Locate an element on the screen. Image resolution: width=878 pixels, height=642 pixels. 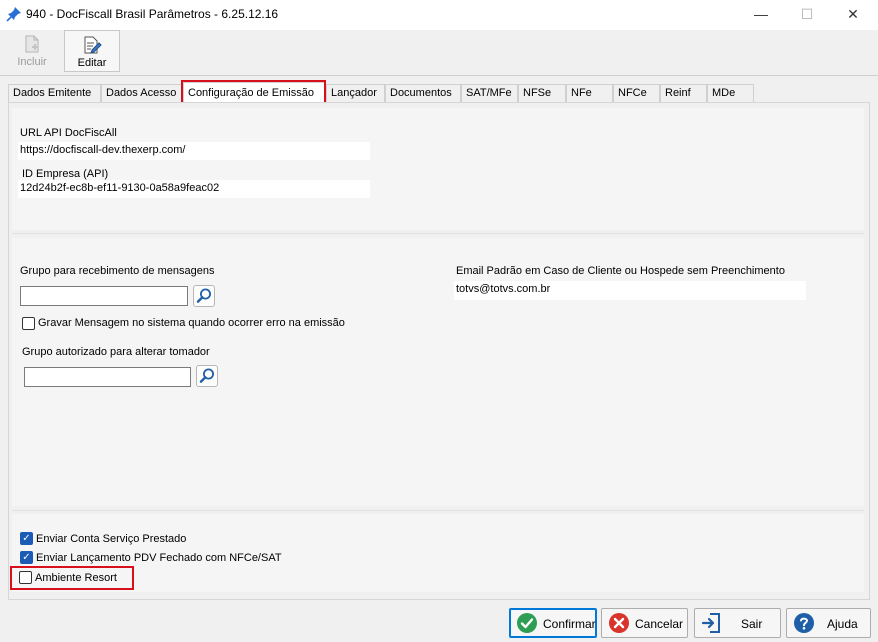
enviar-conta-label: Enviar Conta Serviço Prestado is located at coordinates (111, 539).